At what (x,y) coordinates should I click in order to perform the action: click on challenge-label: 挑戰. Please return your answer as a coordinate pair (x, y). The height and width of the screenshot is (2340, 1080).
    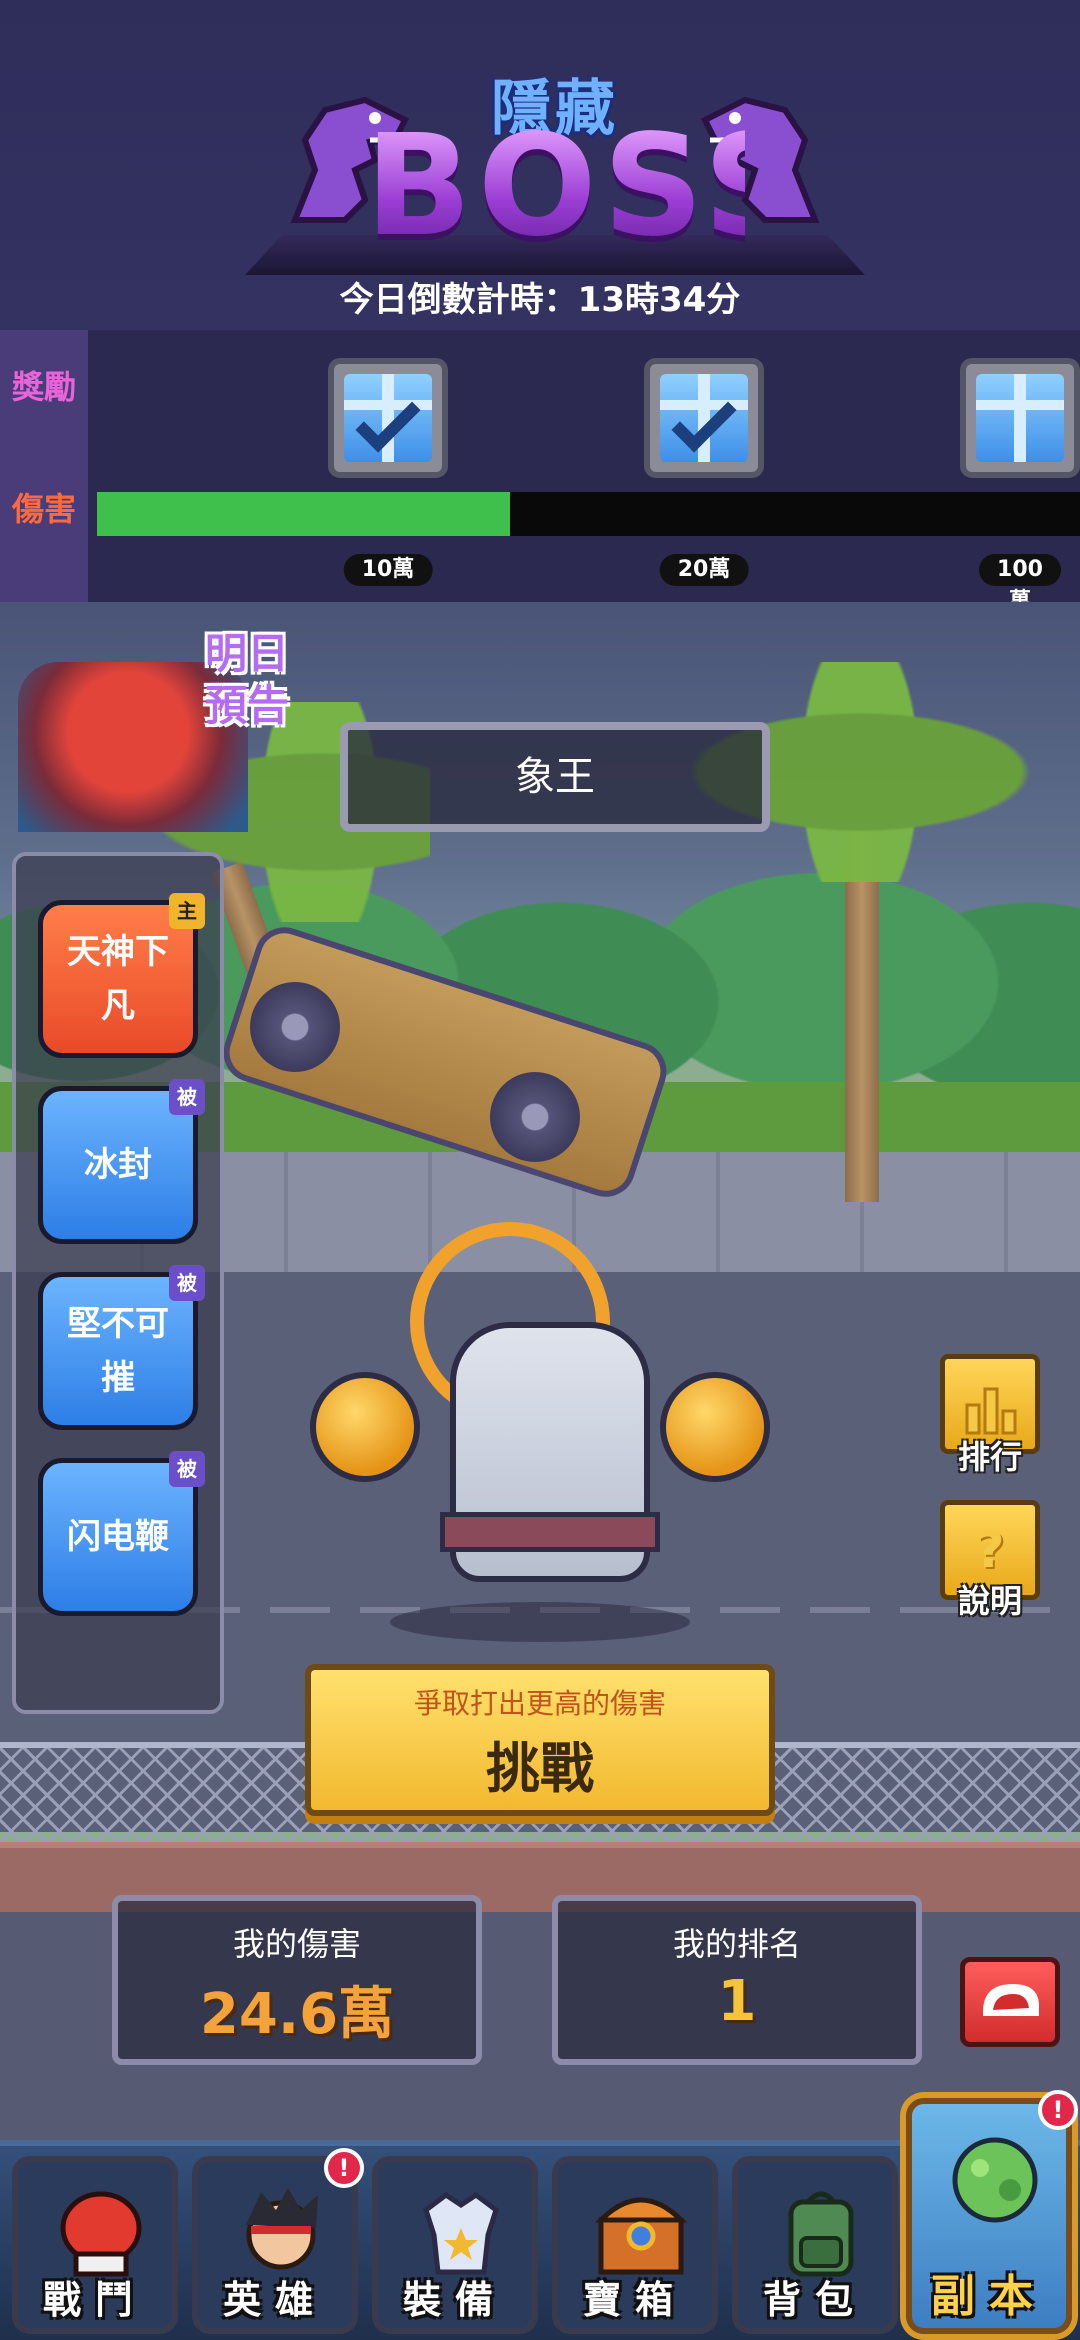
    Looking at the image, I should click on (540, 1768).